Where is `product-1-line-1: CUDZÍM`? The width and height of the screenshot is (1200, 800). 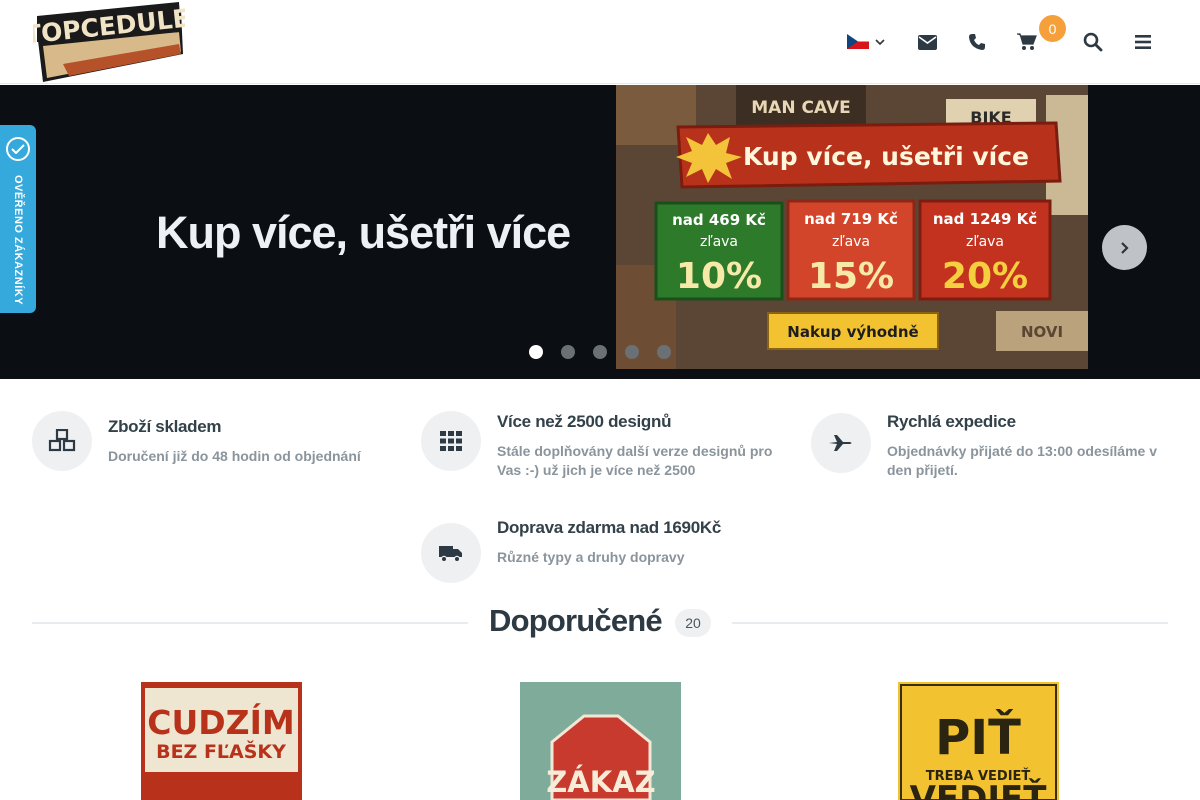
product-1-line-1: CUDZÍM is located at coordinates (220, 722).